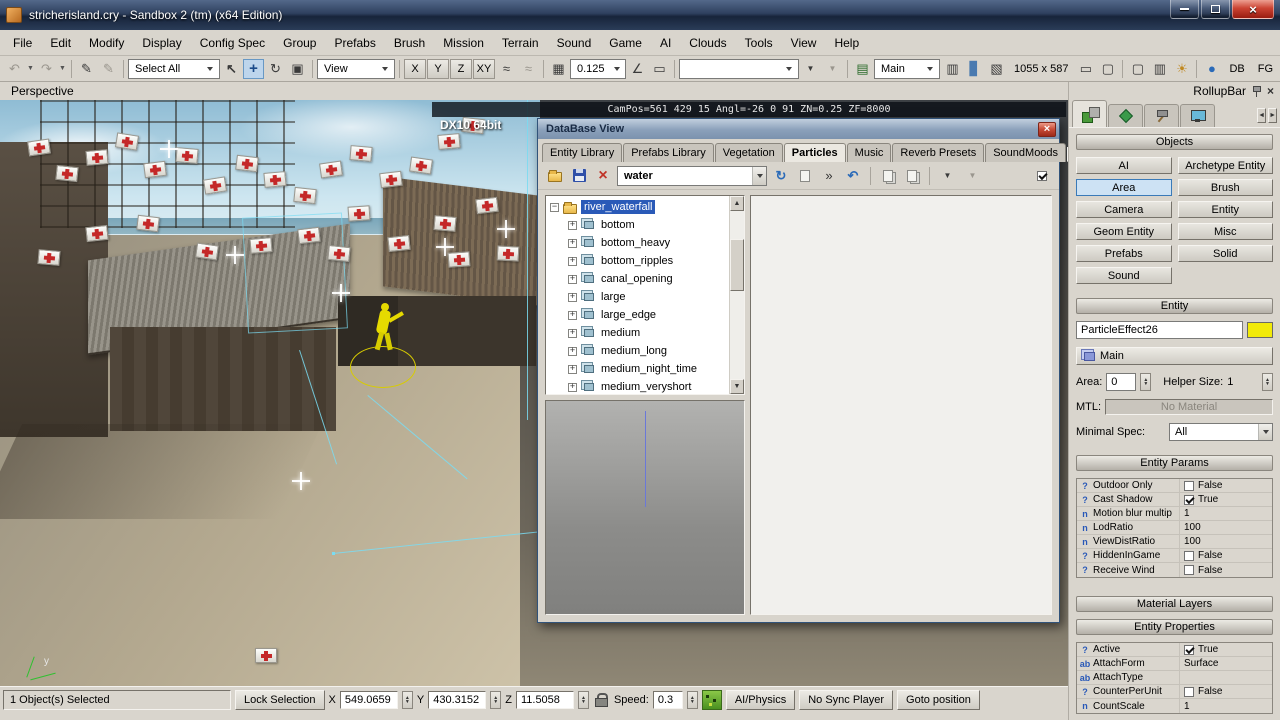 The image size is (1280, 720). What do you see at coordinates (1174, 463) in the screenshot?
I see `entity-params-header: Entity Params` at bounding box center [1174, 463].